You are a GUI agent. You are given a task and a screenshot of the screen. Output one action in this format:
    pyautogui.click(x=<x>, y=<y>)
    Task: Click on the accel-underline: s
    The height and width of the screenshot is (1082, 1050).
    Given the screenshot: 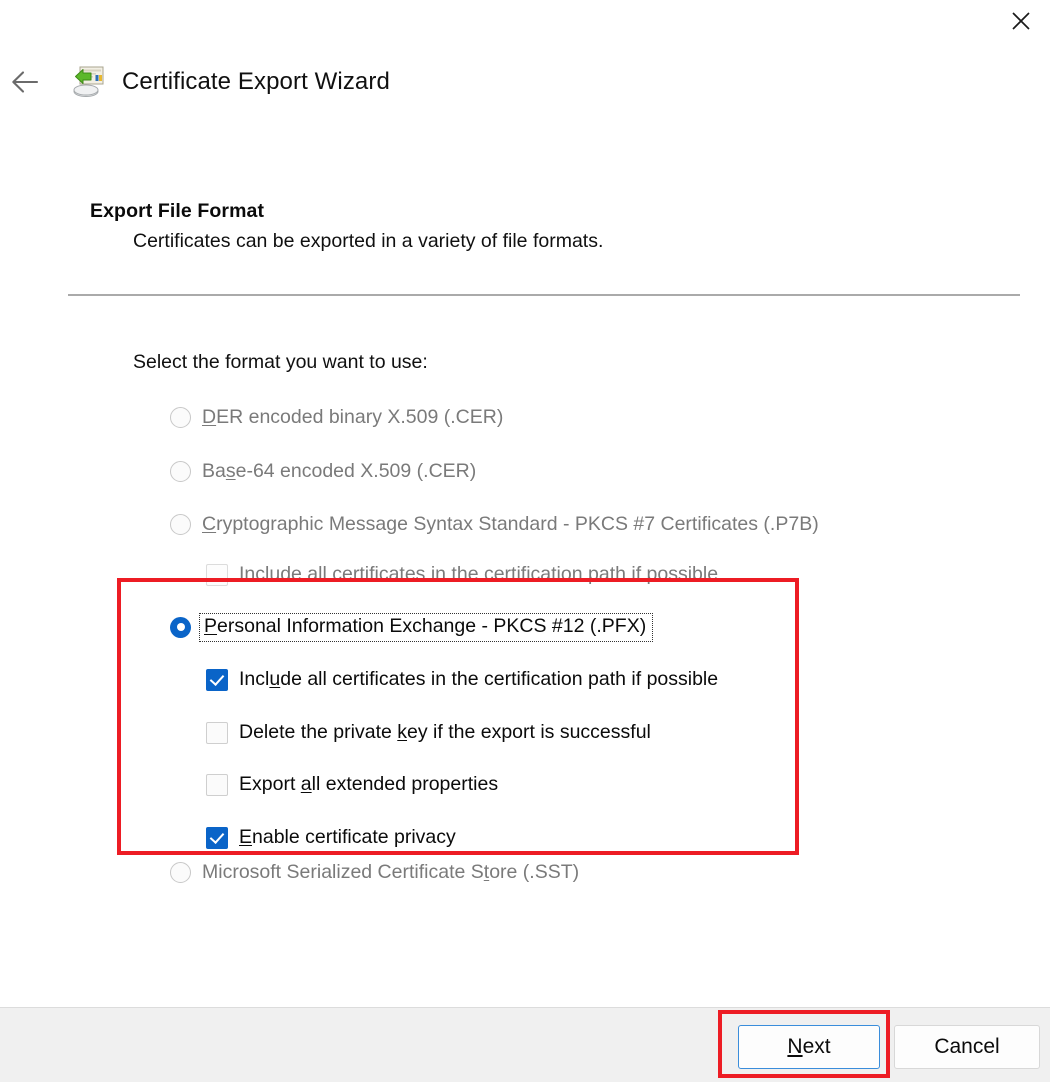 What is the action you would take?
    pyautogui.click(x=230, y=470)
    